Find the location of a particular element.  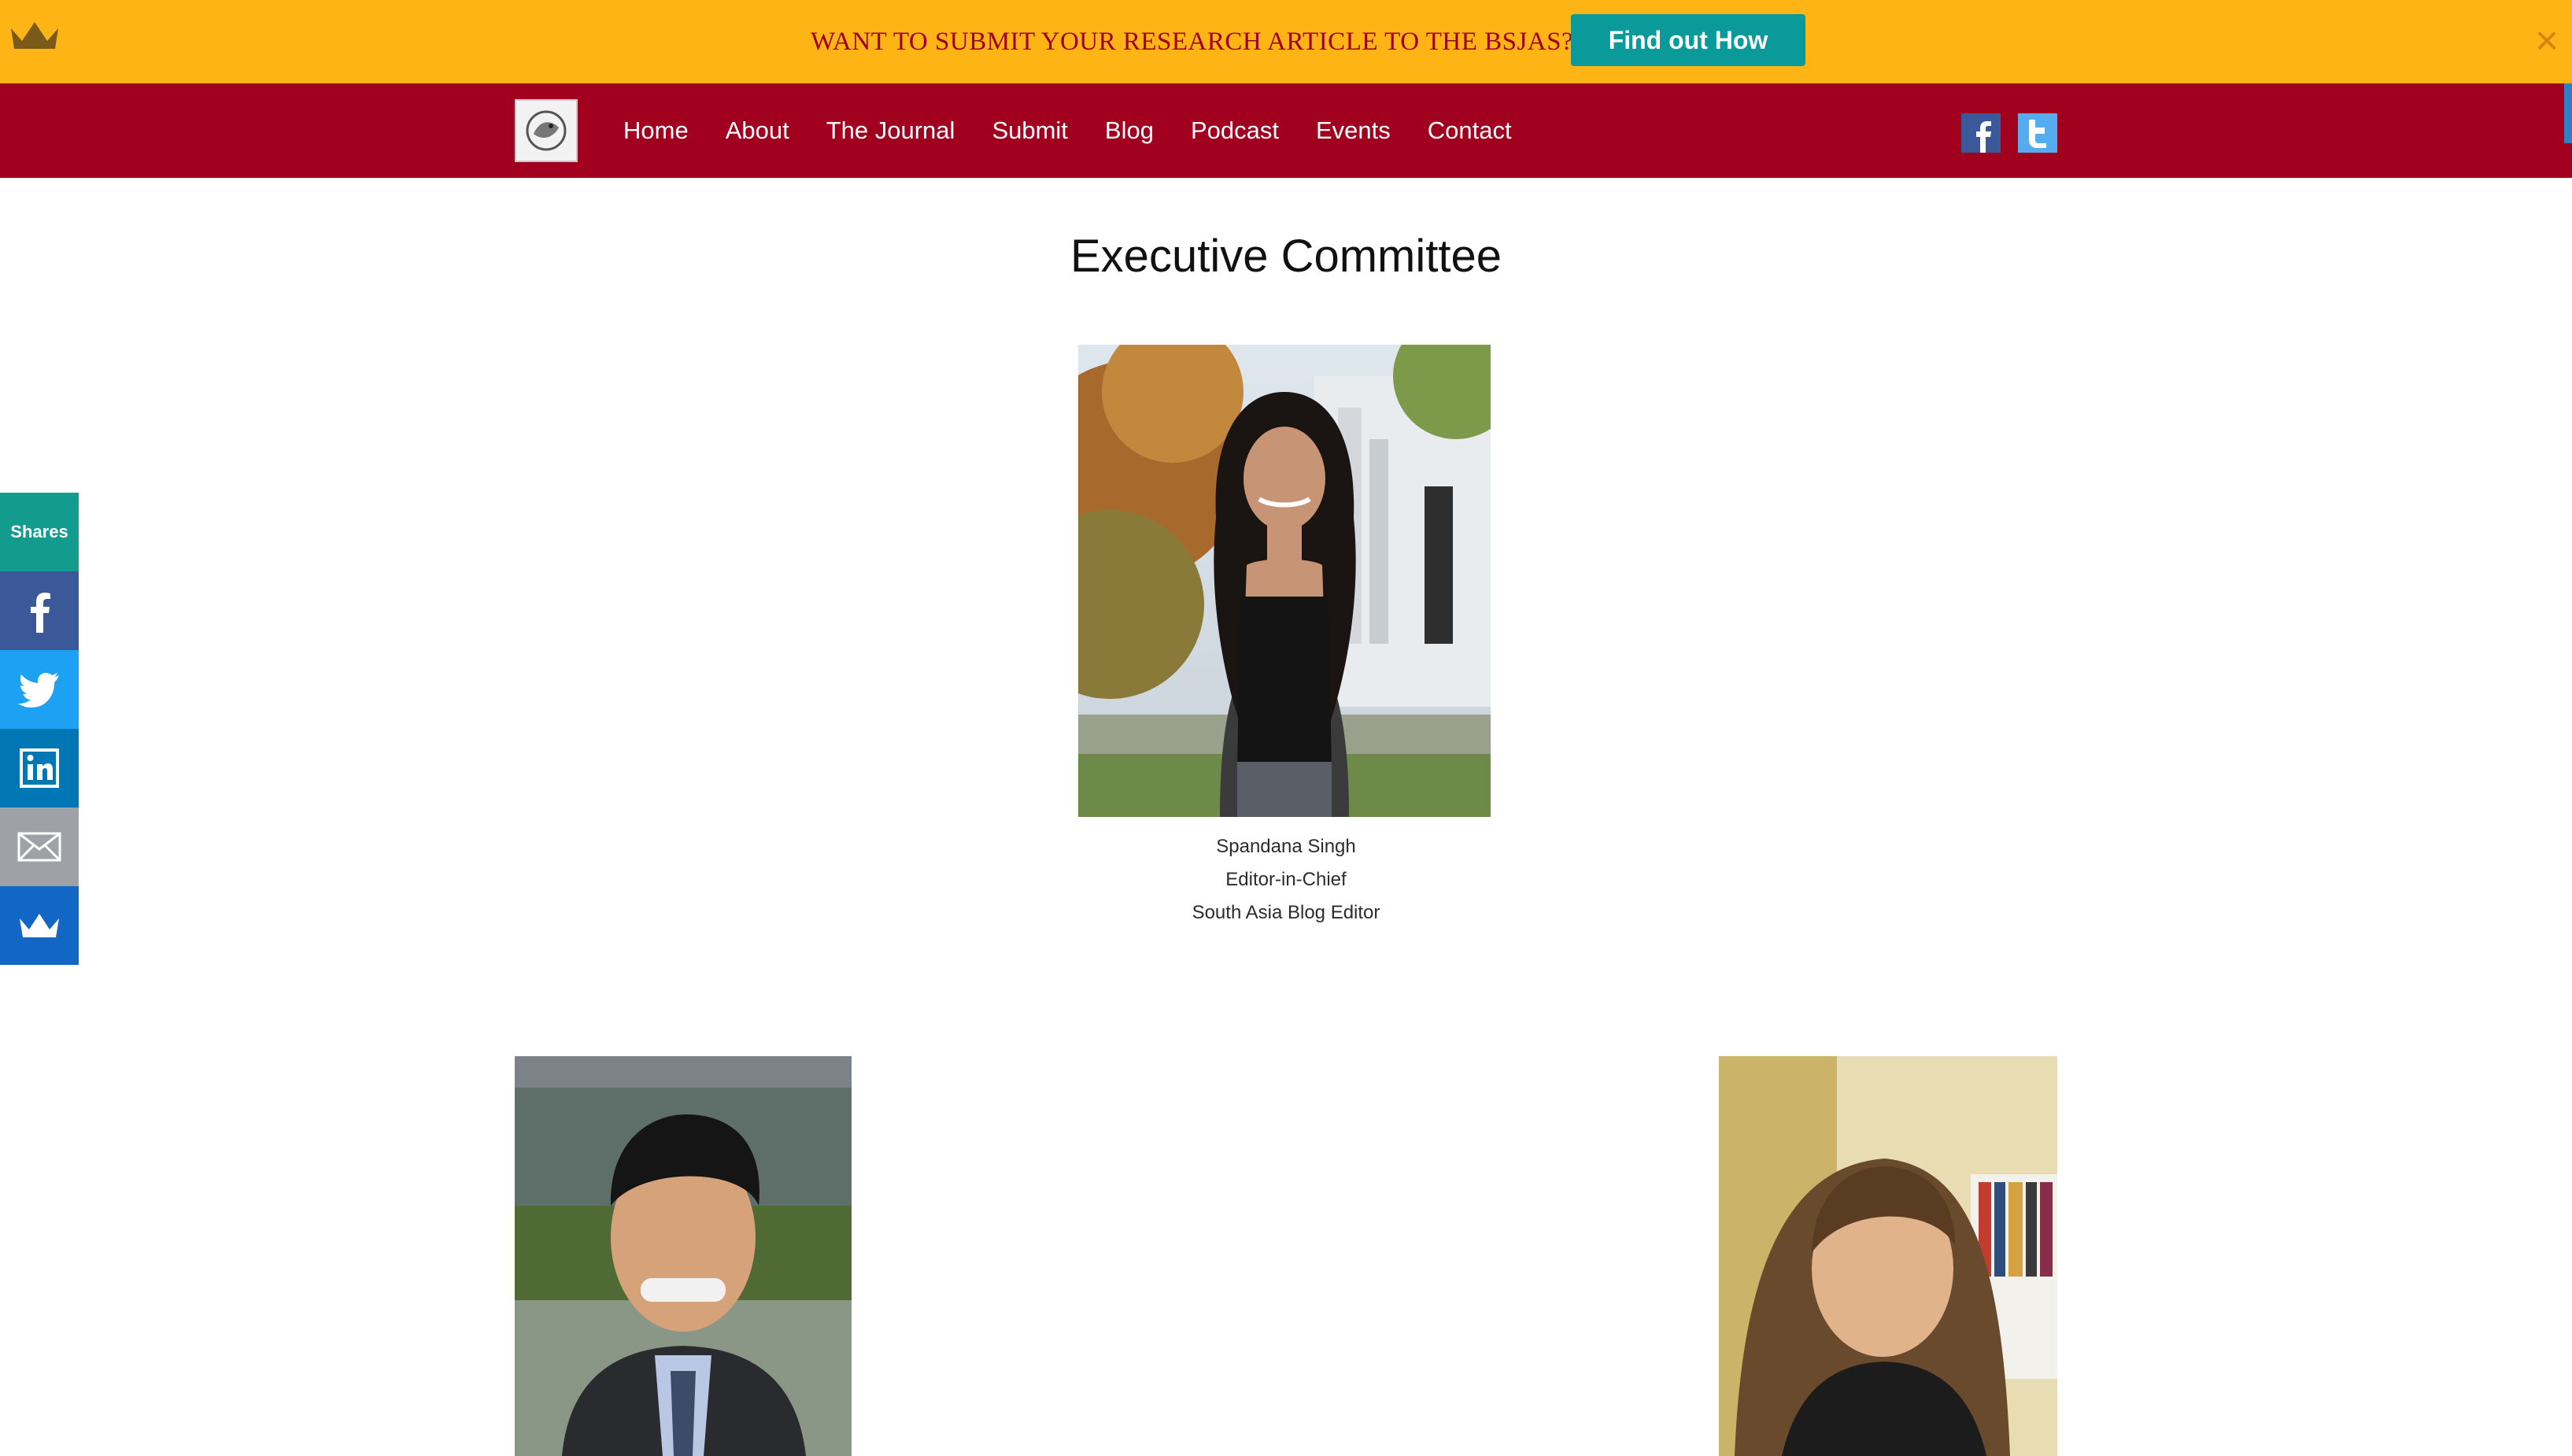

find-out-how-button: Find out How is located at coordinates (1688, 40).